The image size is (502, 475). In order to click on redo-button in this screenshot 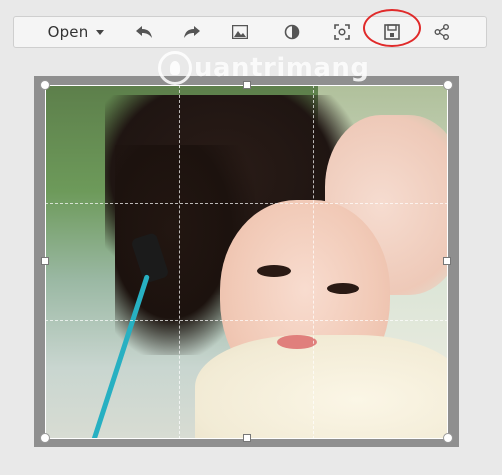, I will do `click(192, 32)`.